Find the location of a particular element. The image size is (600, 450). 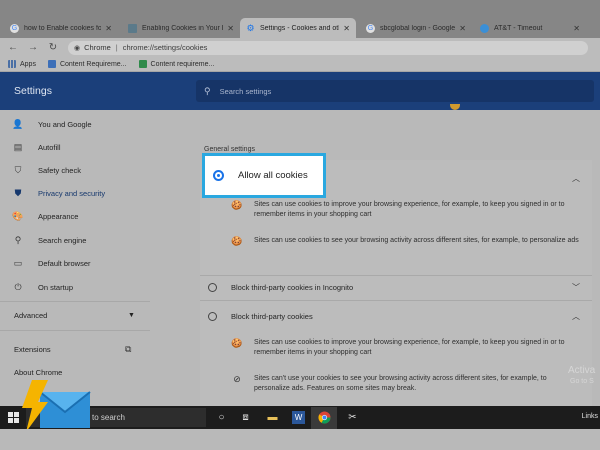

tab-settings-cookies: ⚙ Settings - Cookies and other ✕ is located at coordinates (298, 28).